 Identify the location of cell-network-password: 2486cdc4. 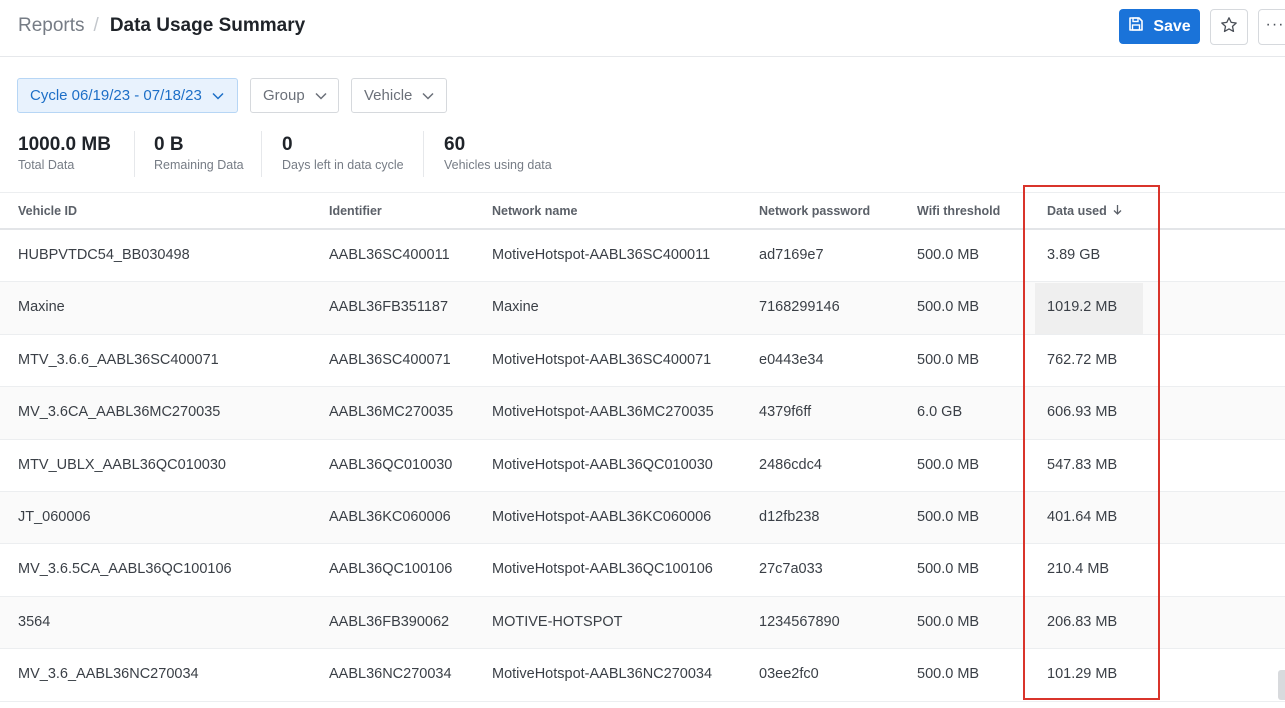
(790, 464).